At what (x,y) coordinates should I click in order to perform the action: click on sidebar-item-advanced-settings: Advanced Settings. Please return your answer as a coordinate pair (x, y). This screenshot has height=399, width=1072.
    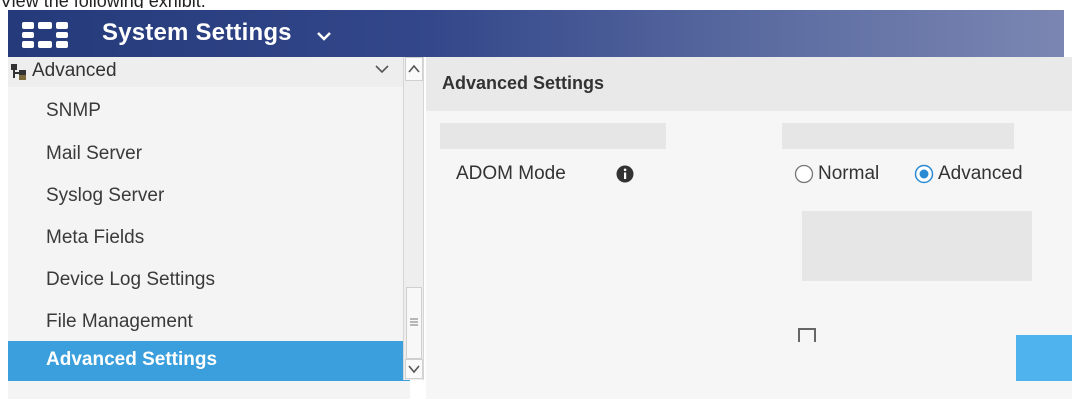
    Looking at the image, I should click on (209, 361).